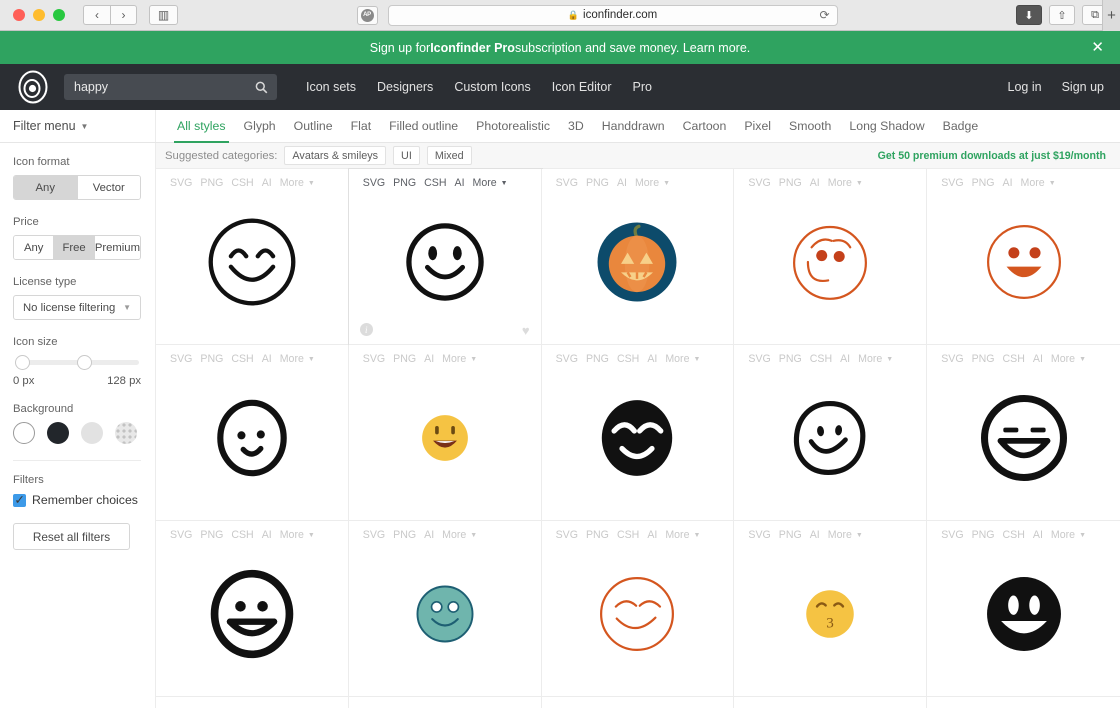  Describe the element at coordinates (58, 433) in the screenshot. I see `background-swatch-dark` at that location.